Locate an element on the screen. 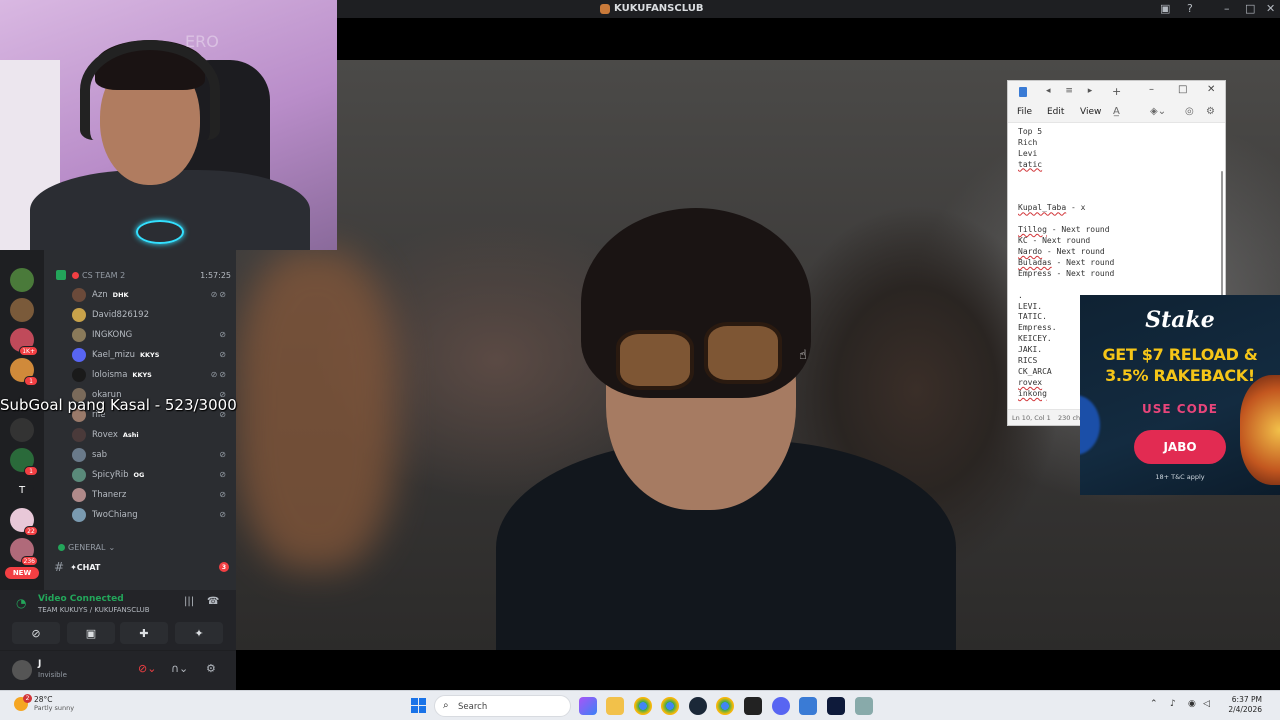 The image size is (1280, 720). voice-channel-row: CS TEAM 2 1:57:25 is located at coordinates (143, 275).